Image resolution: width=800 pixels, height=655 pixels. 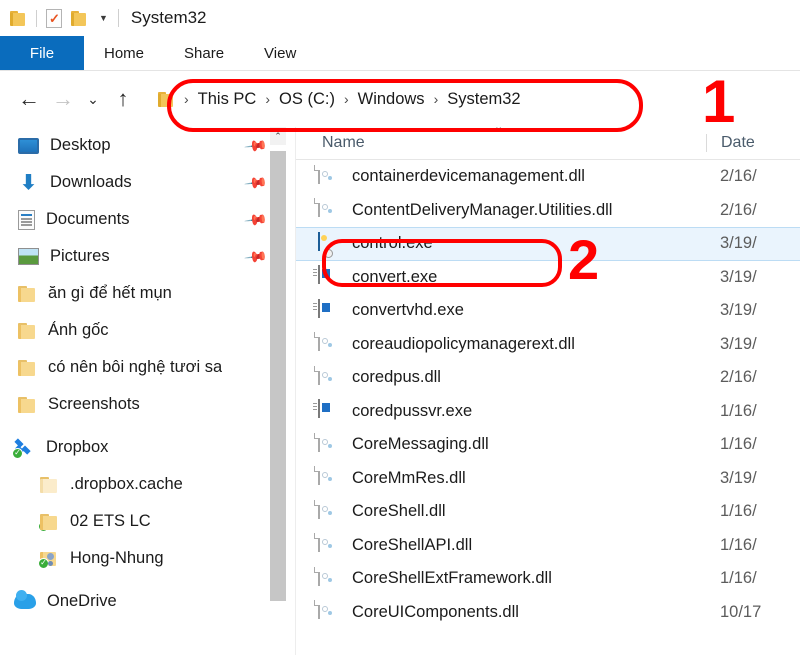 I want to click on table-row: CoreShellExtFramework.dll 1/16/, so click(x=548, y=579).